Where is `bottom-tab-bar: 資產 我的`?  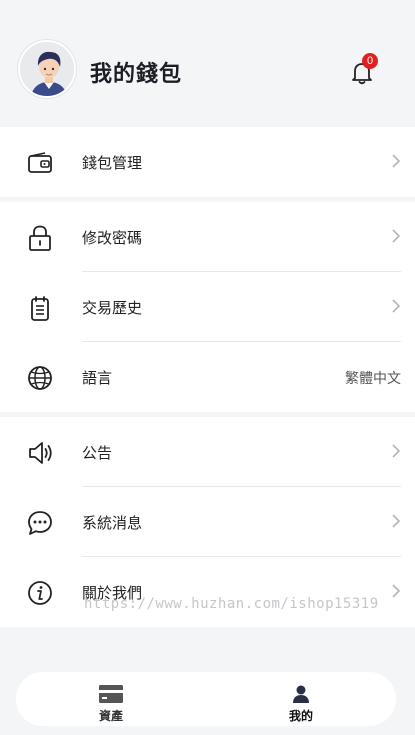 bottom-tab-bar: 資產 我的 is located at coordinates (206, 699).